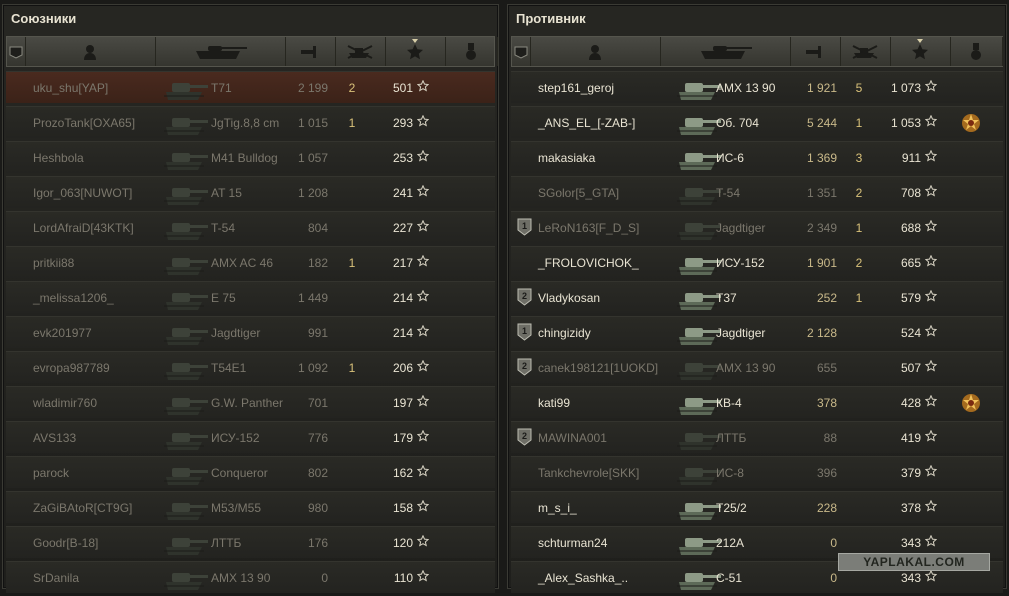 The width and height of the screenshot is (1009, 596). I want to click on rank-badge-icon: 1, so click(524, 228).